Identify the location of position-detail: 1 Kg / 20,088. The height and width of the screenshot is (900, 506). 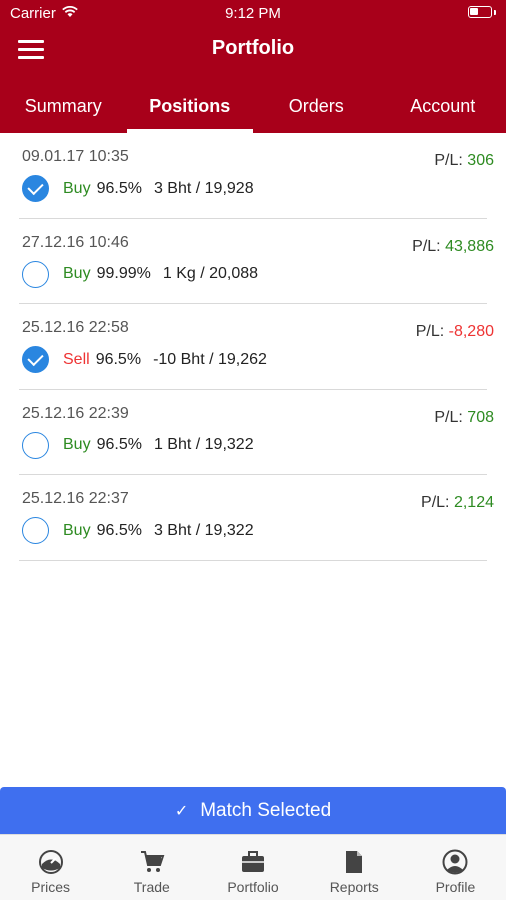
(210, 273).